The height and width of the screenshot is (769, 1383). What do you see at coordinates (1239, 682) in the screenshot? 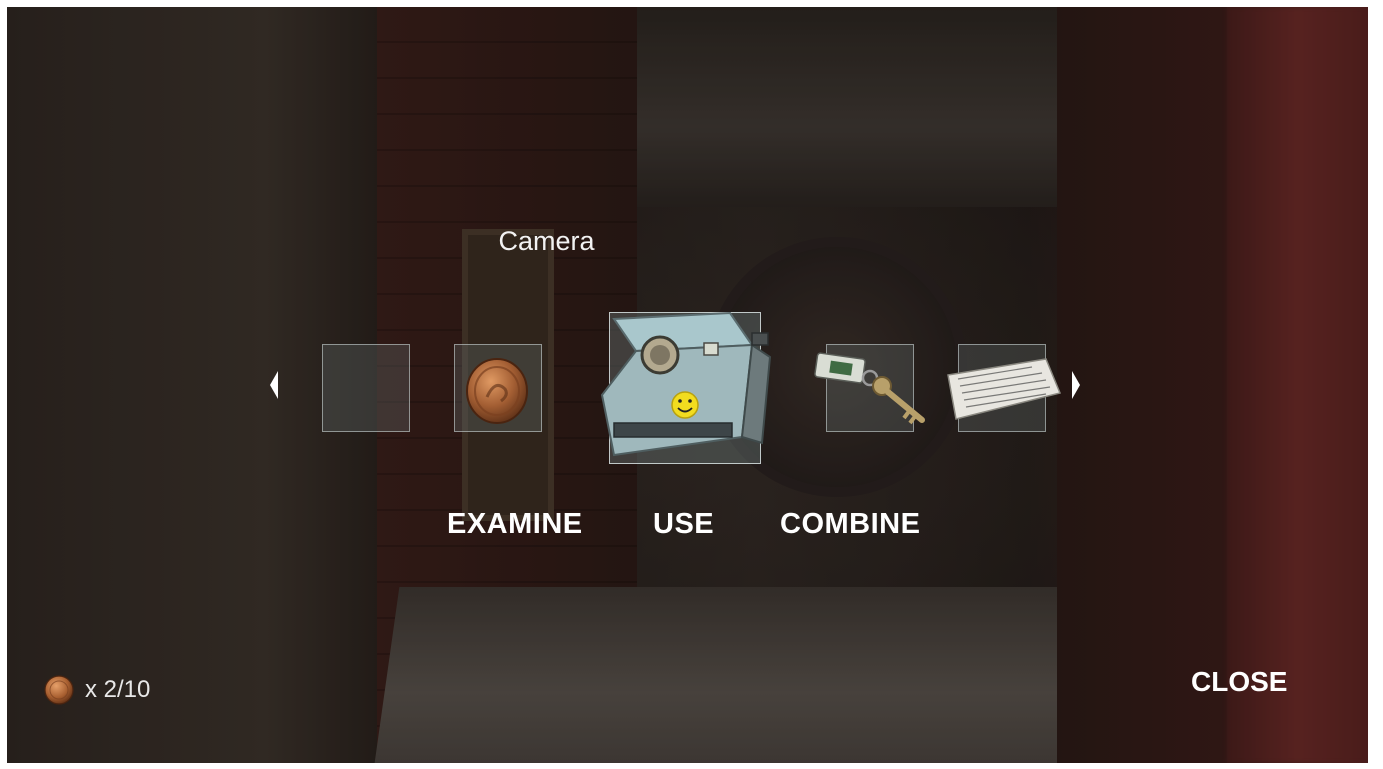
I see `close-button: CLOSE` at bounding box center [1239, 682].